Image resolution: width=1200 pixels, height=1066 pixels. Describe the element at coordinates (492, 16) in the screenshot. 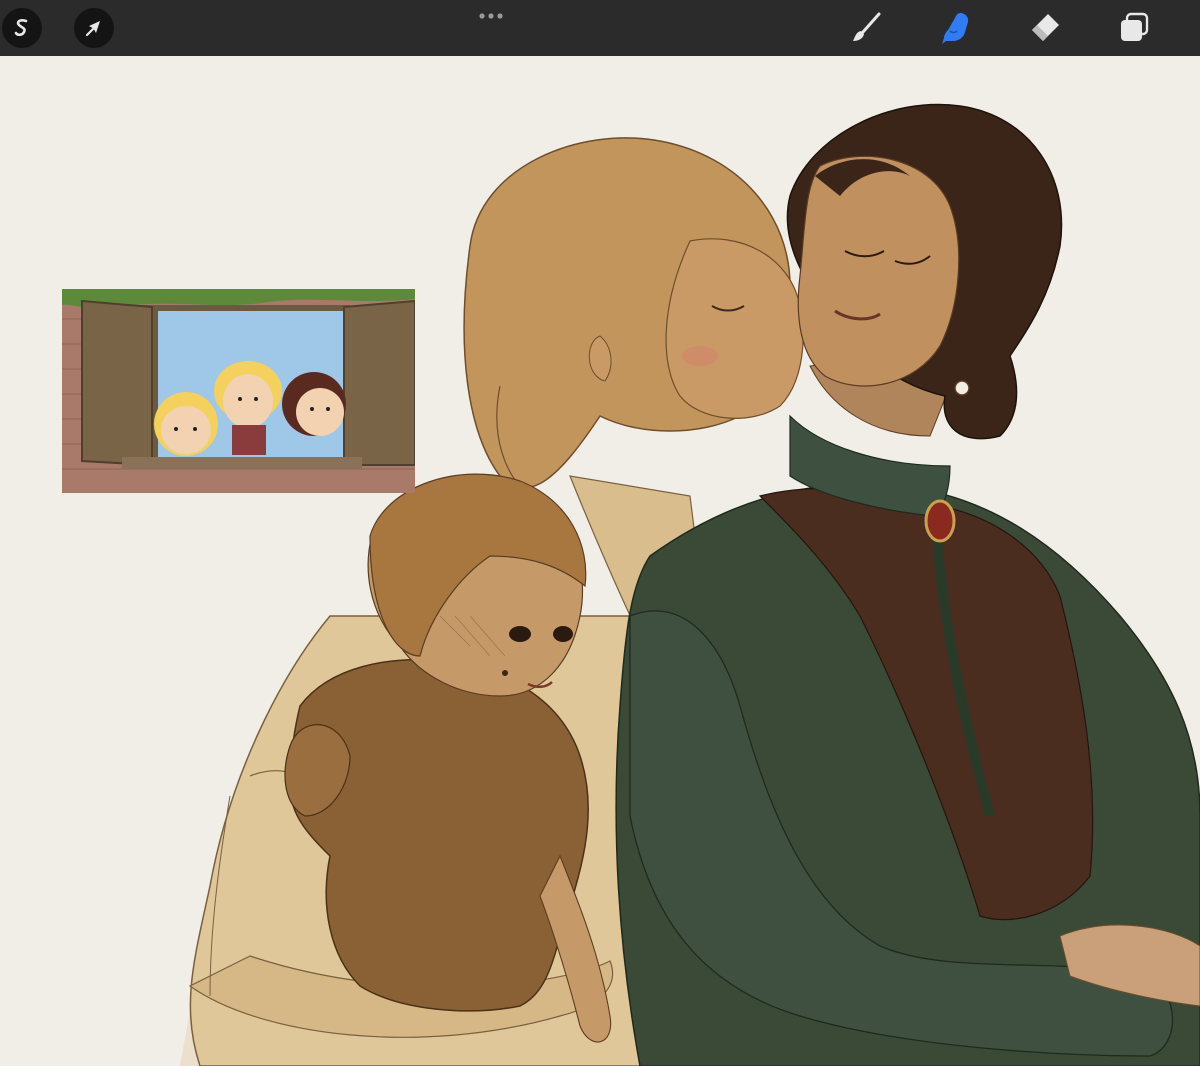

I see `more-dots-icon` at that location.